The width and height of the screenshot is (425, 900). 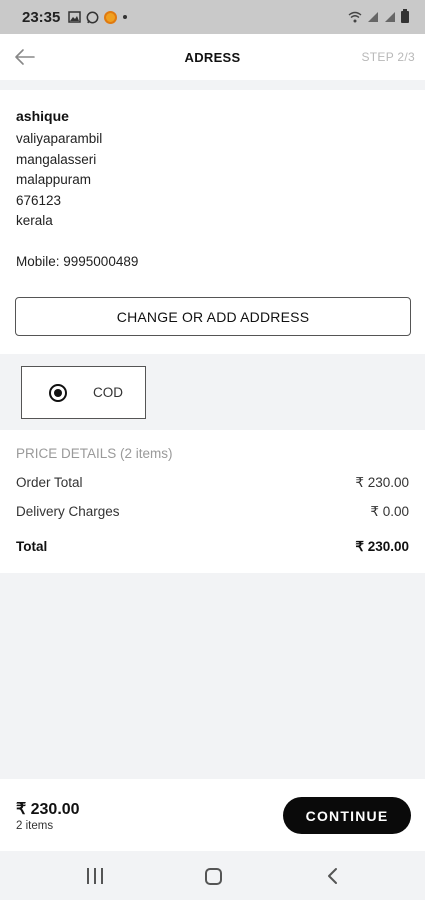 I want to click on checkout-bar: ₹ 230.00 2 items CONTINUE, so click(x=212, y=815).